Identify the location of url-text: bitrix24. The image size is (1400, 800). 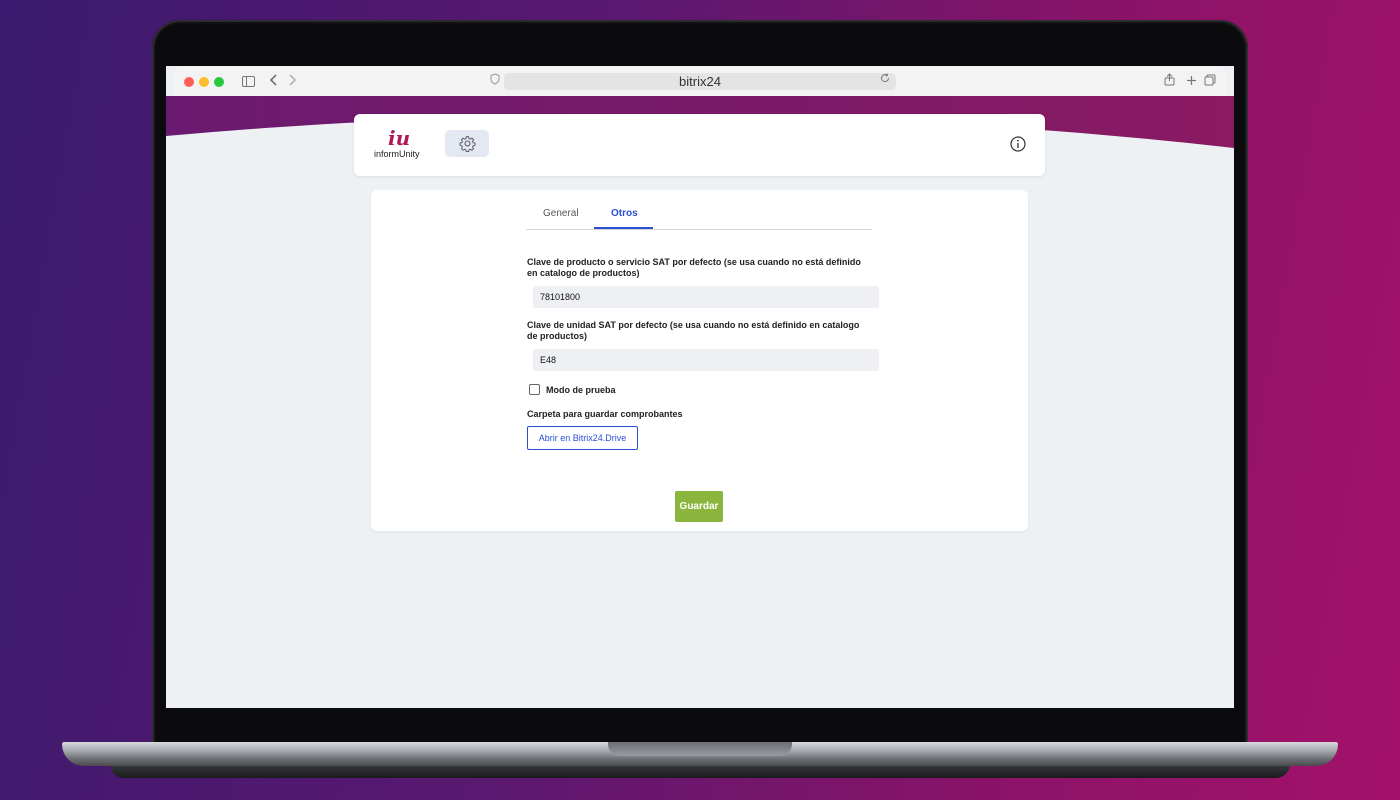
(700, 81).